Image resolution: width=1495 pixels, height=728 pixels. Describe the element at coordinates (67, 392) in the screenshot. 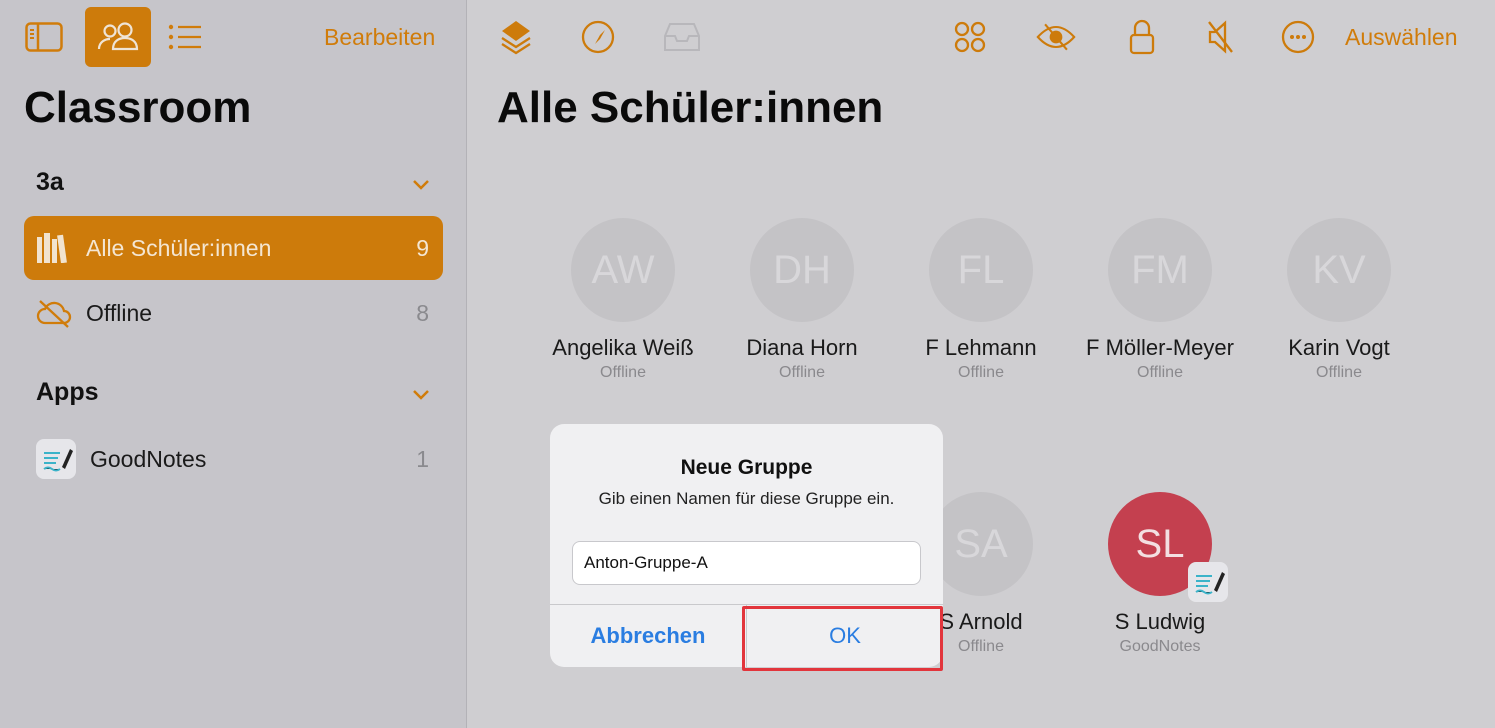

I see `section-title-apps: Apps` at that location.